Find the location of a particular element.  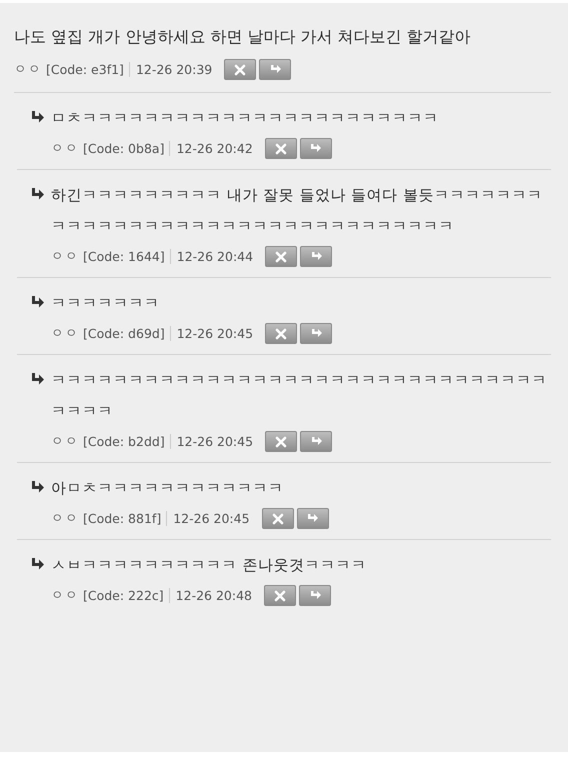

reply-text: ㅁㅊㅋㅋㅋㅋㅋㅋㅋㅋㅋㅋㅋㅋㅋㅋㅋㅋㅋㅋㅋㅋㅋㅋㅋ is located at coordinates (244, 118).